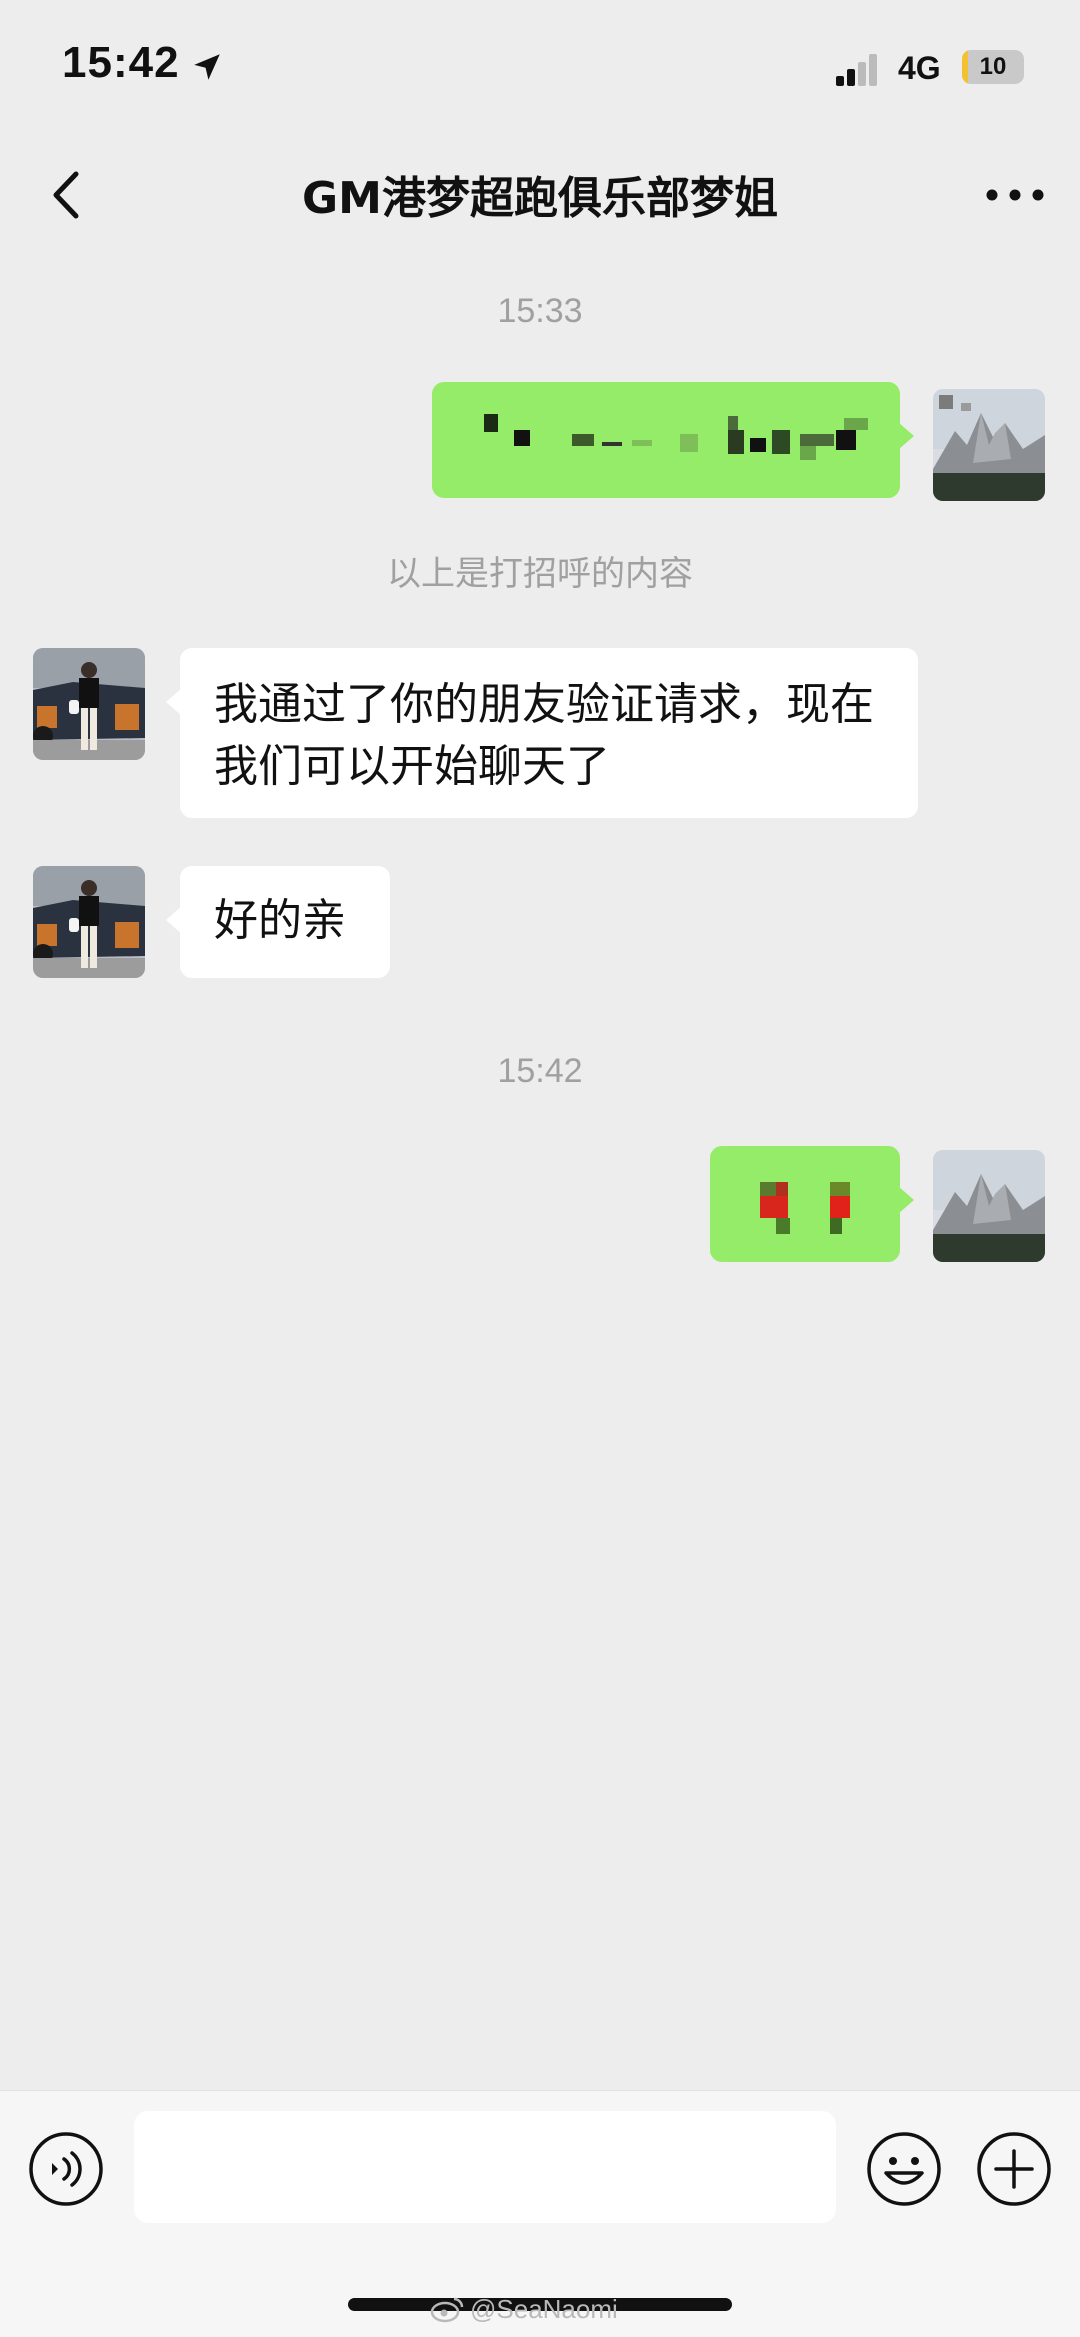 The height and width of the screenshot is (2337, 1080). Describe the element at coordinates (540, 65) in the screenshot. I see `status-bar: 15:42 4G 10` at that location.